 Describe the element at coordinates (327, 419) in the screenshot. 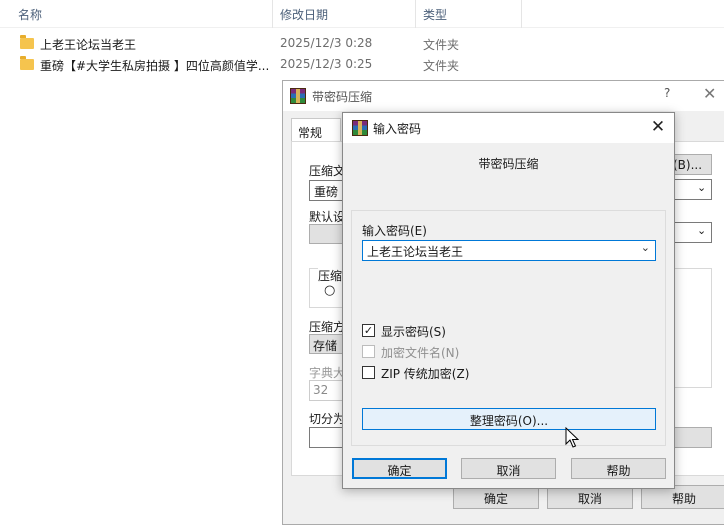

I see `split-volumes-label: 切分为` at that location.